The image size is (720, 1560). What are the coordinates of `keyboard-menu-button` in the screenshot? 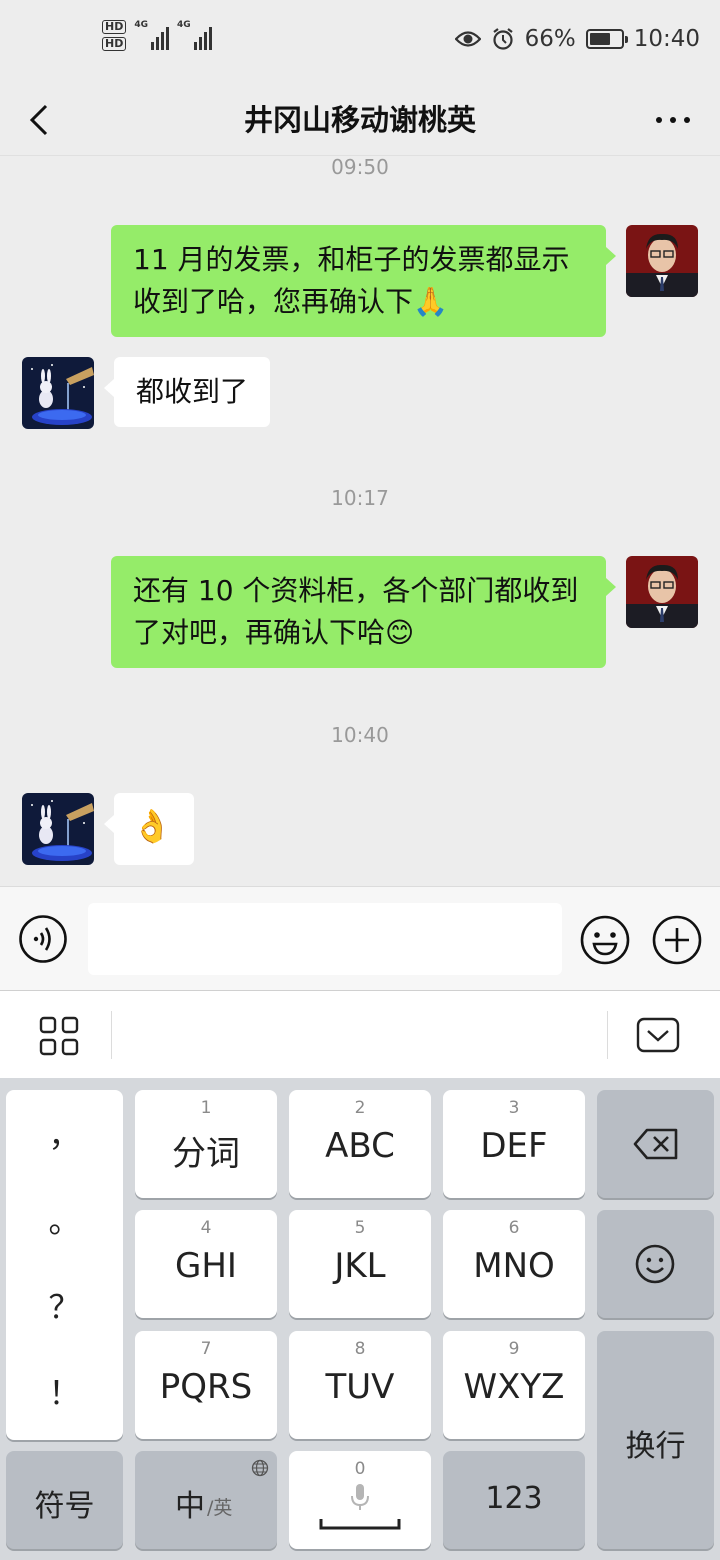 It's located at (59, 1036).